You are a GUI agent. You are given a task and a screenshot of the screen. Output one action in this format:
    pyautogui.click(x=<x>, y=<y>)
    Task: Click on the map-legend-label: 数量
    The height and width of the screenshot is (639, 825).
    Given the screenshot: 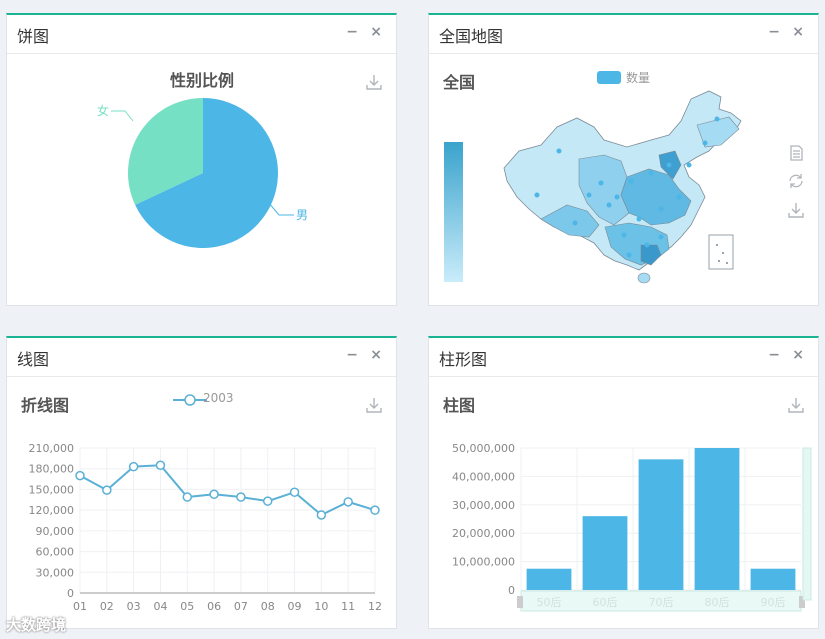 What is the action you would take?
    pyautogui.click(x=638, y=78)
    